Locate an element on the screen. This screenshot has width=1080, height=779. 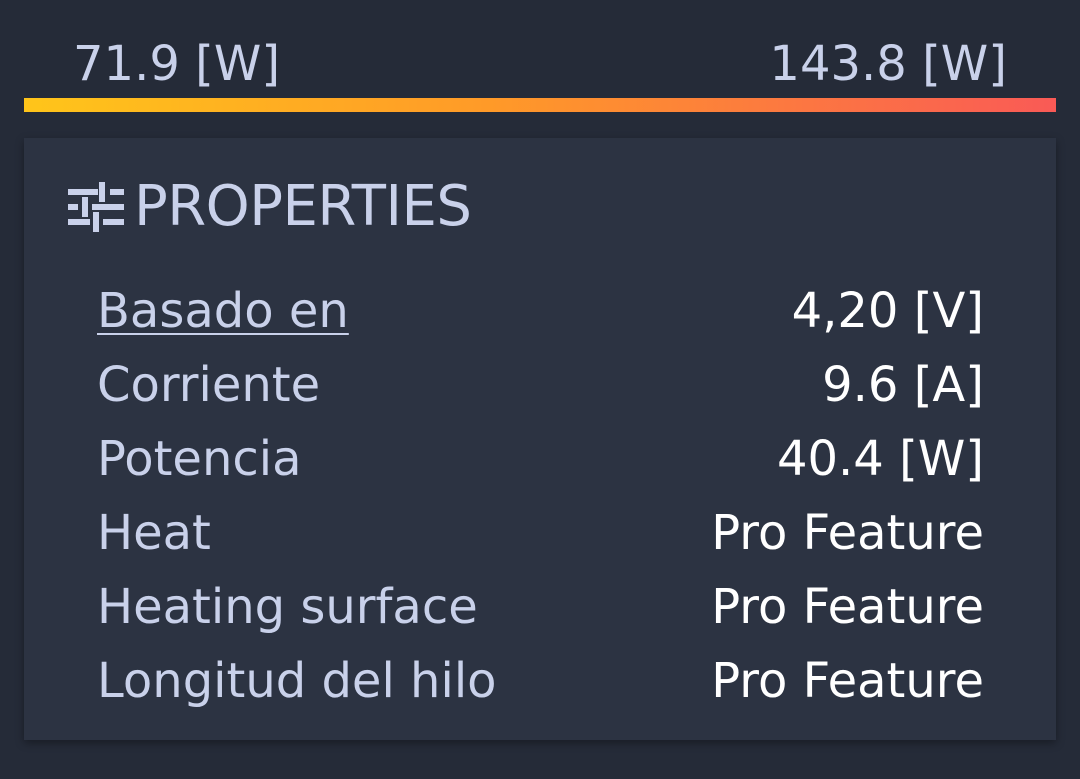
property-row-basado-en: Basado en 4,20 [V] is located at coordinates (540, 311).